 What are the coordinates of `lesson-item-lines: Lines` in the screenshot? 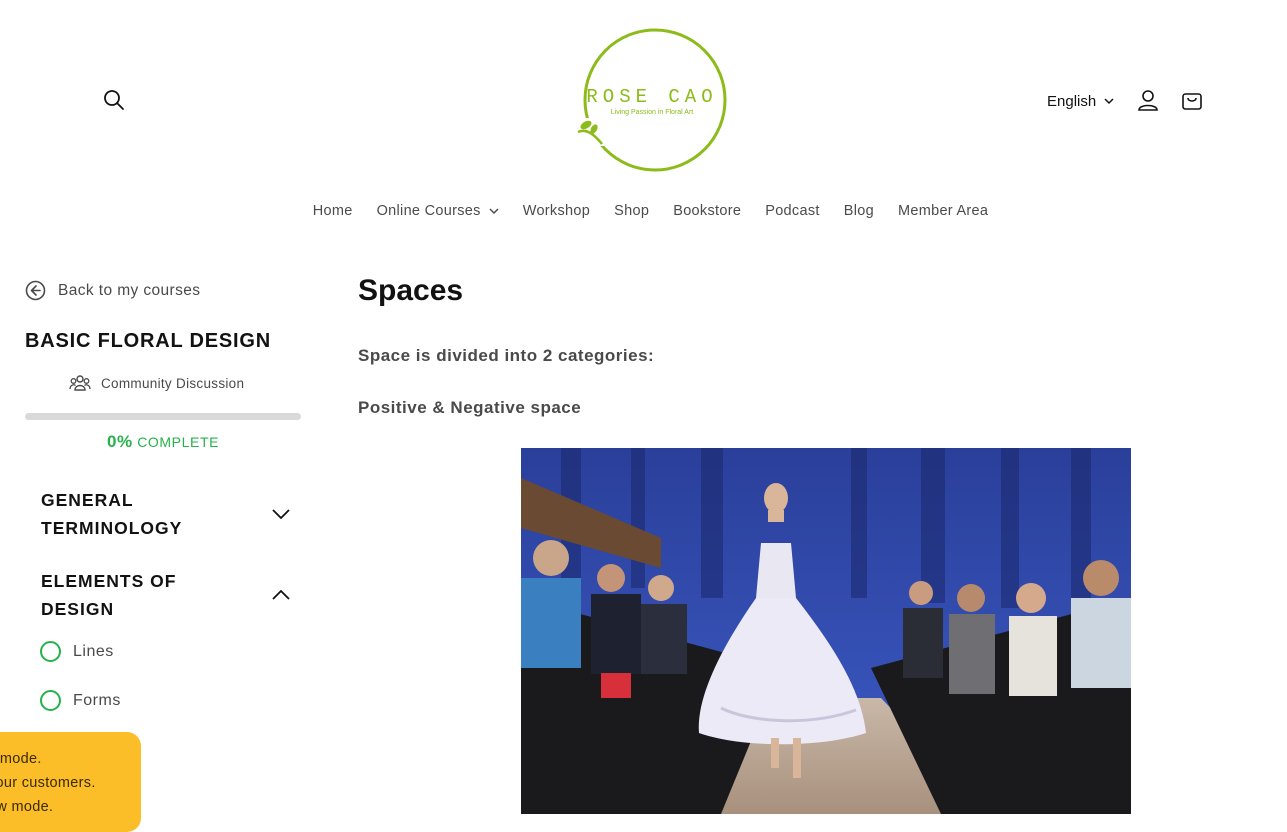 It's located at (77, 651).